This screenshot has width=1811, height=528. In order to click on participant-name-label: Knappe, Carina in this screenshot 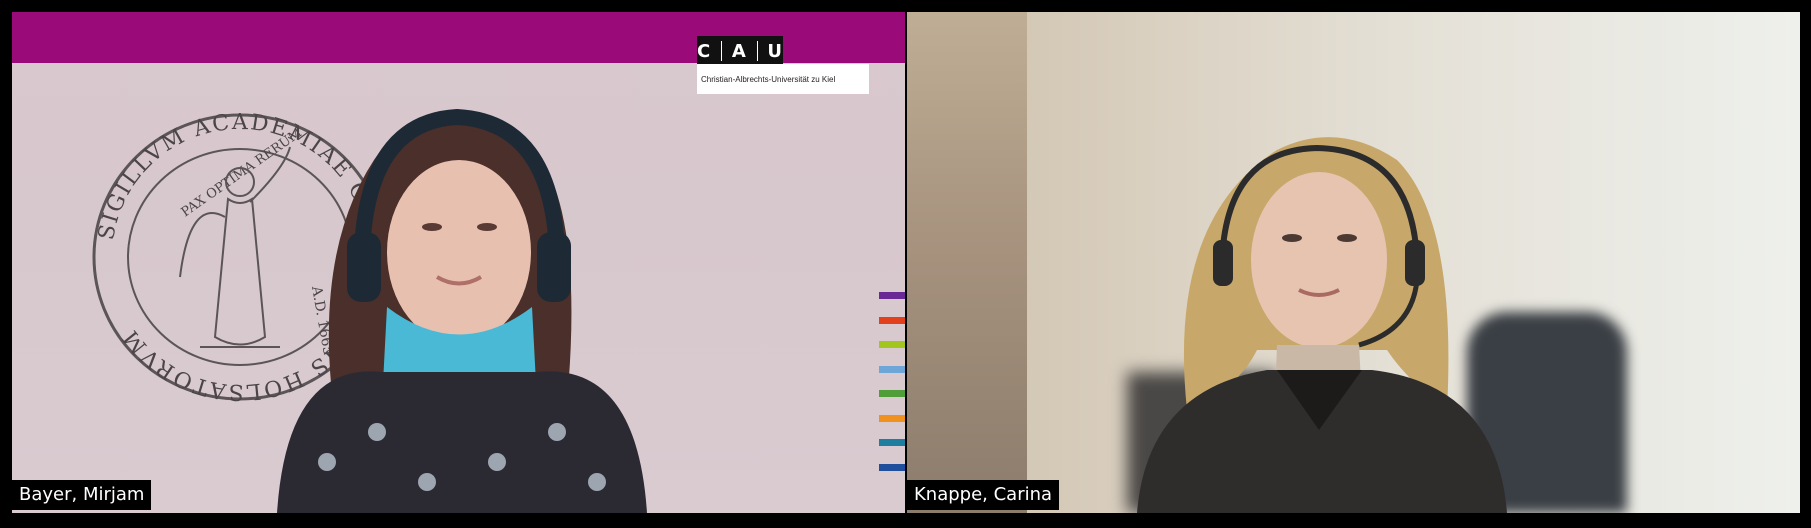, I will do `click(983, 495)`.